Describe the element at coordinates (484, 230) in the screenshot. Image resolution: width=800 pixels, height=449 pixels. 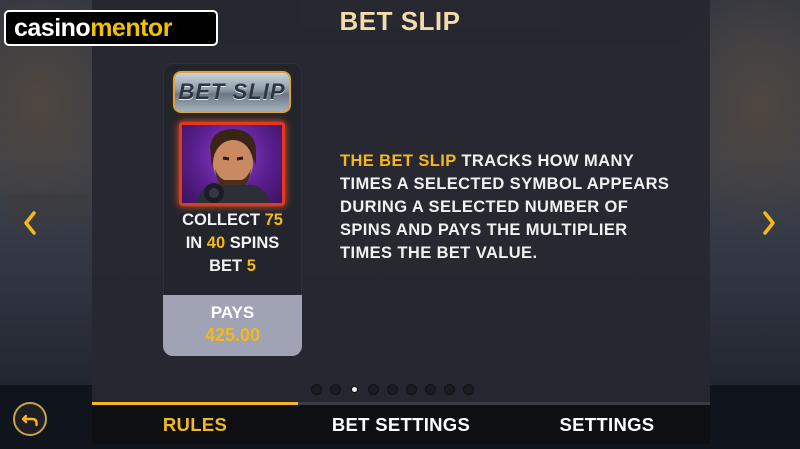
I see `description-line4: SPINS AND PAYS THE MULTIPLIER` at that location.